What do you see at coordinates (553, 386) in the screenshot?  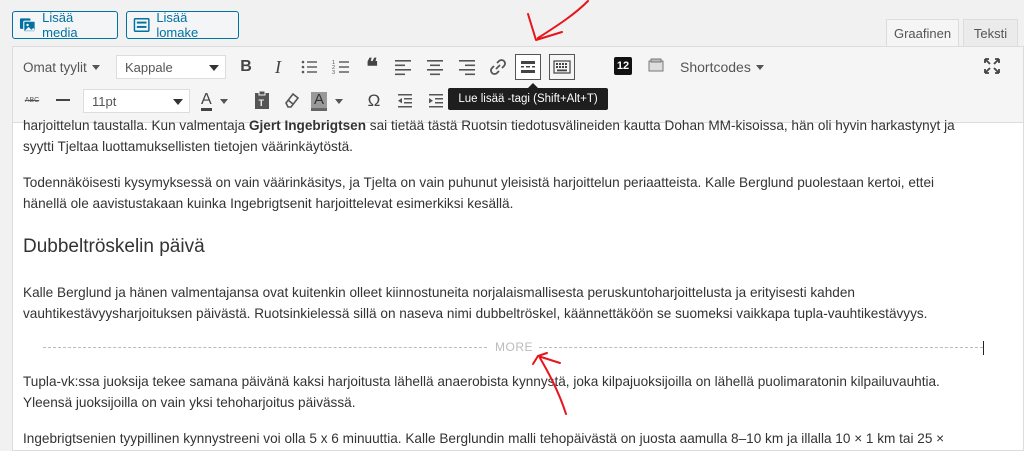 I see `annotation-arrow-bottom` at bounding box center [553, 386].